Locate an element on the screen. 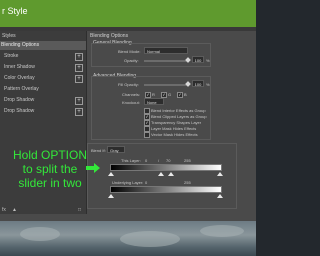 Image resolution: width=320 pixels, height=256 pixels. this-layer-white-handle is located at coordinates (220, 174).